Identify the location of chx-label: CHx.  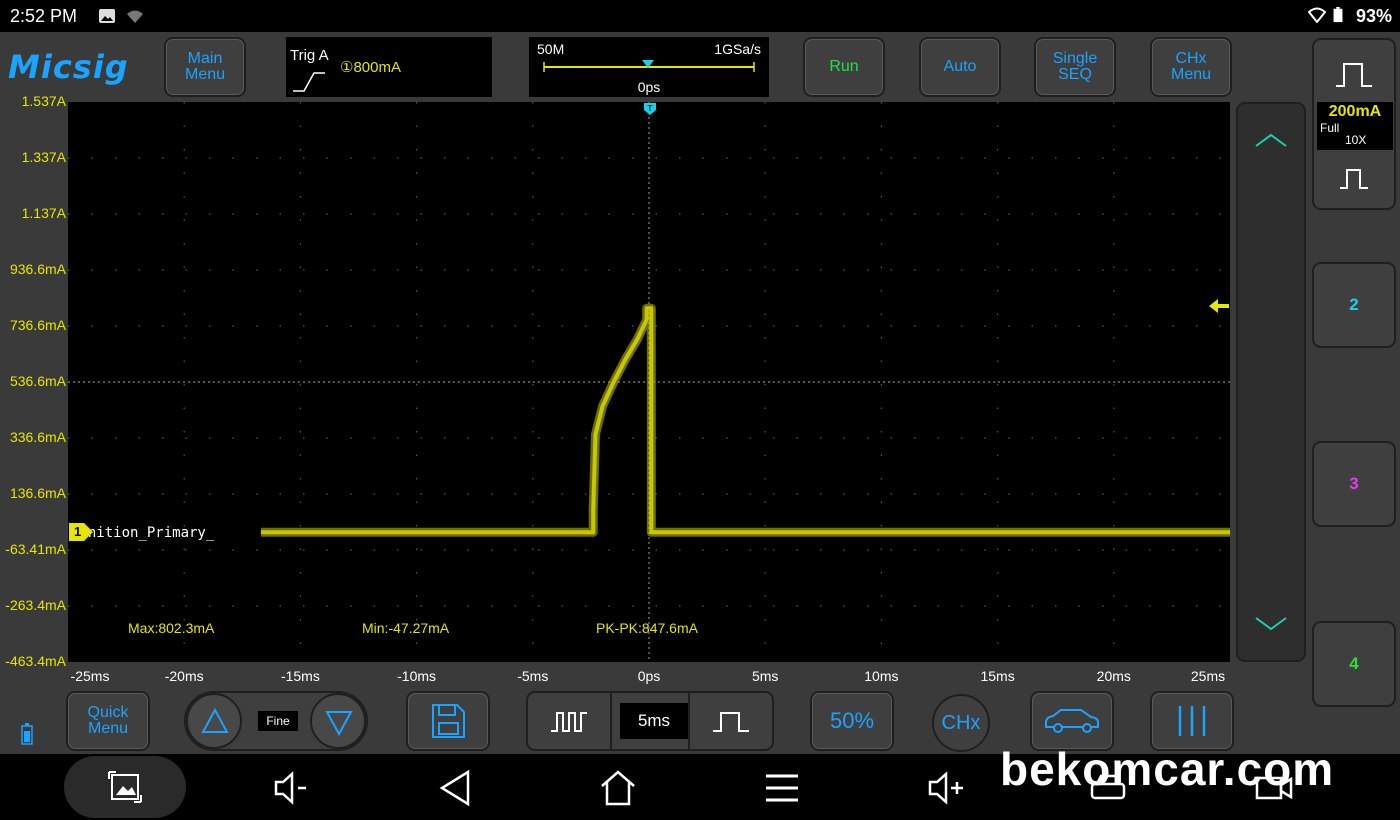
(961, 722).